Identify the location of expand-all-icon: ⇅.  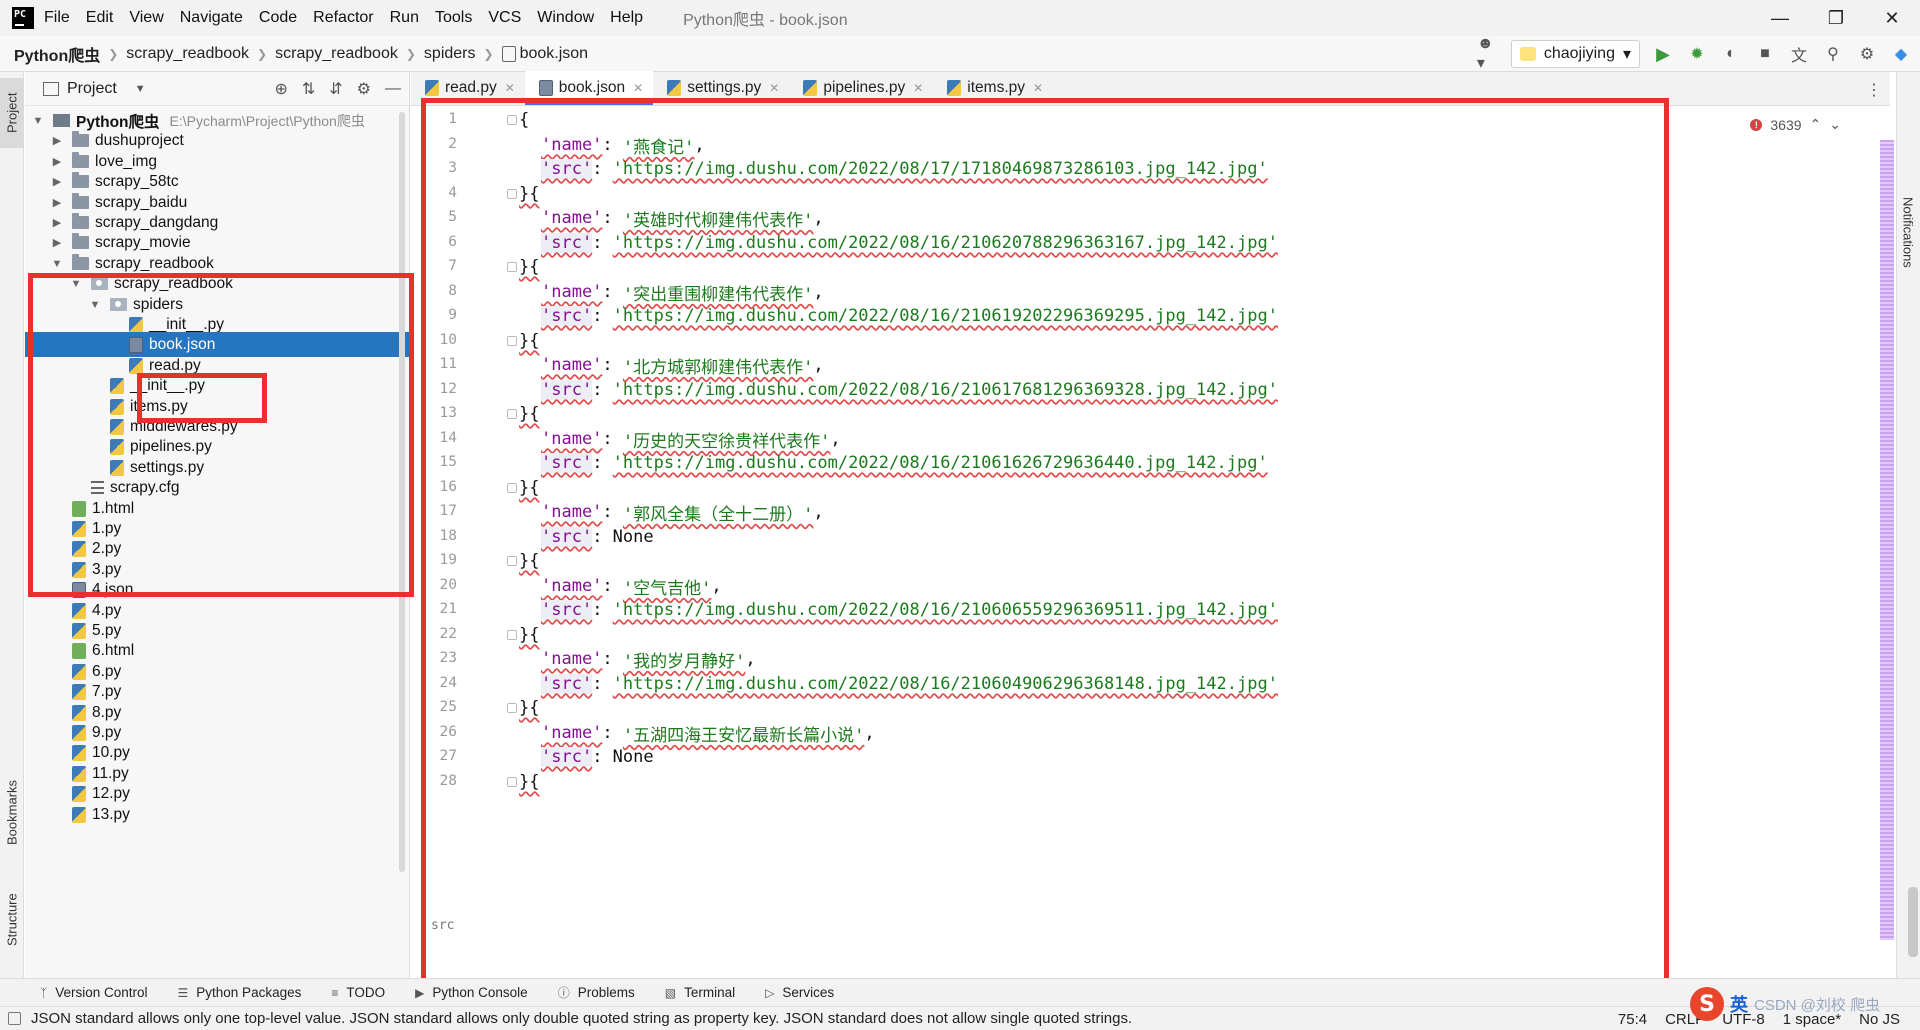
(308, 89).